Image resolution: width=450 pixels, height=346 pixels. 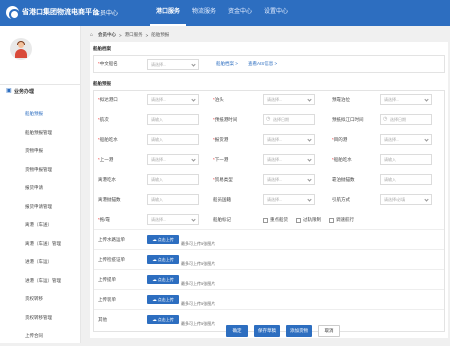 I want to click on field-label: 靠泊抛锚数, so click(x=343, y=179).